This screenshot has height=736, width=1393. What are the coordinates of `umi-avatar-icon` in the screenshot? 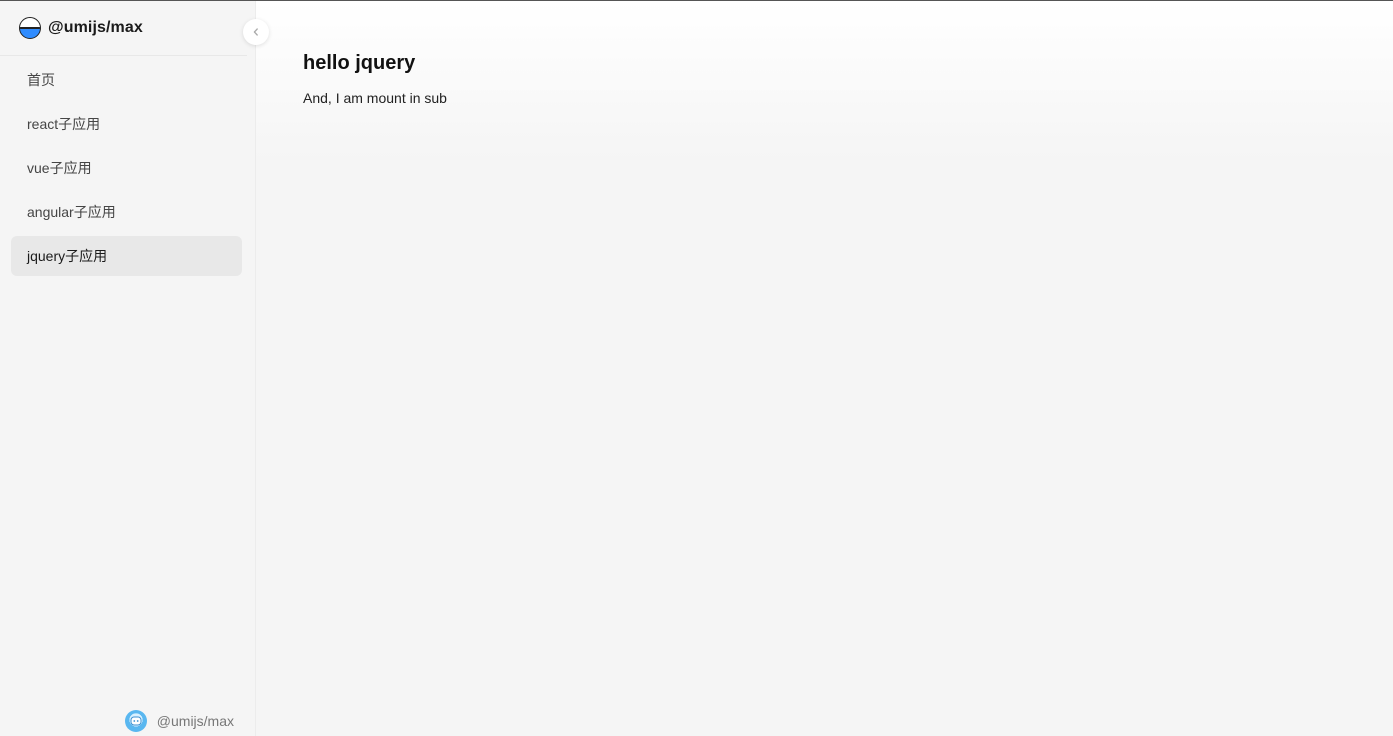 It's located at (135, 721).